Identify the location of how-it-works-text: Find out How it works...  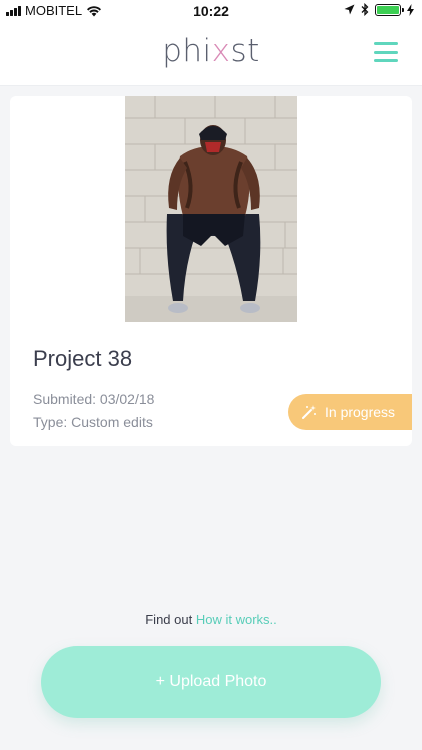
(211, 619).